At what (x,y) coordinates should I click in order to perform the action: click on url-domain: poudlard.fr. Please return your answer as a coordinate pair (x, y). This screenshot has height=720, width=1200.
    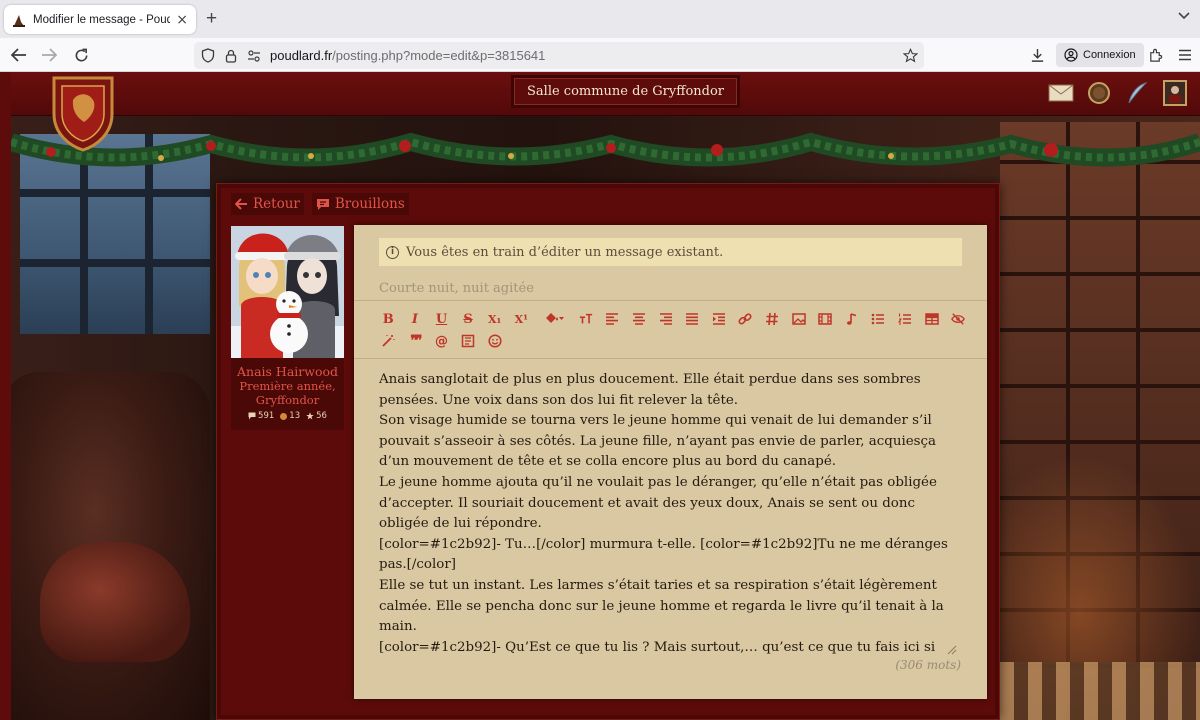
    Looking at the image, I should click on (301, 55).